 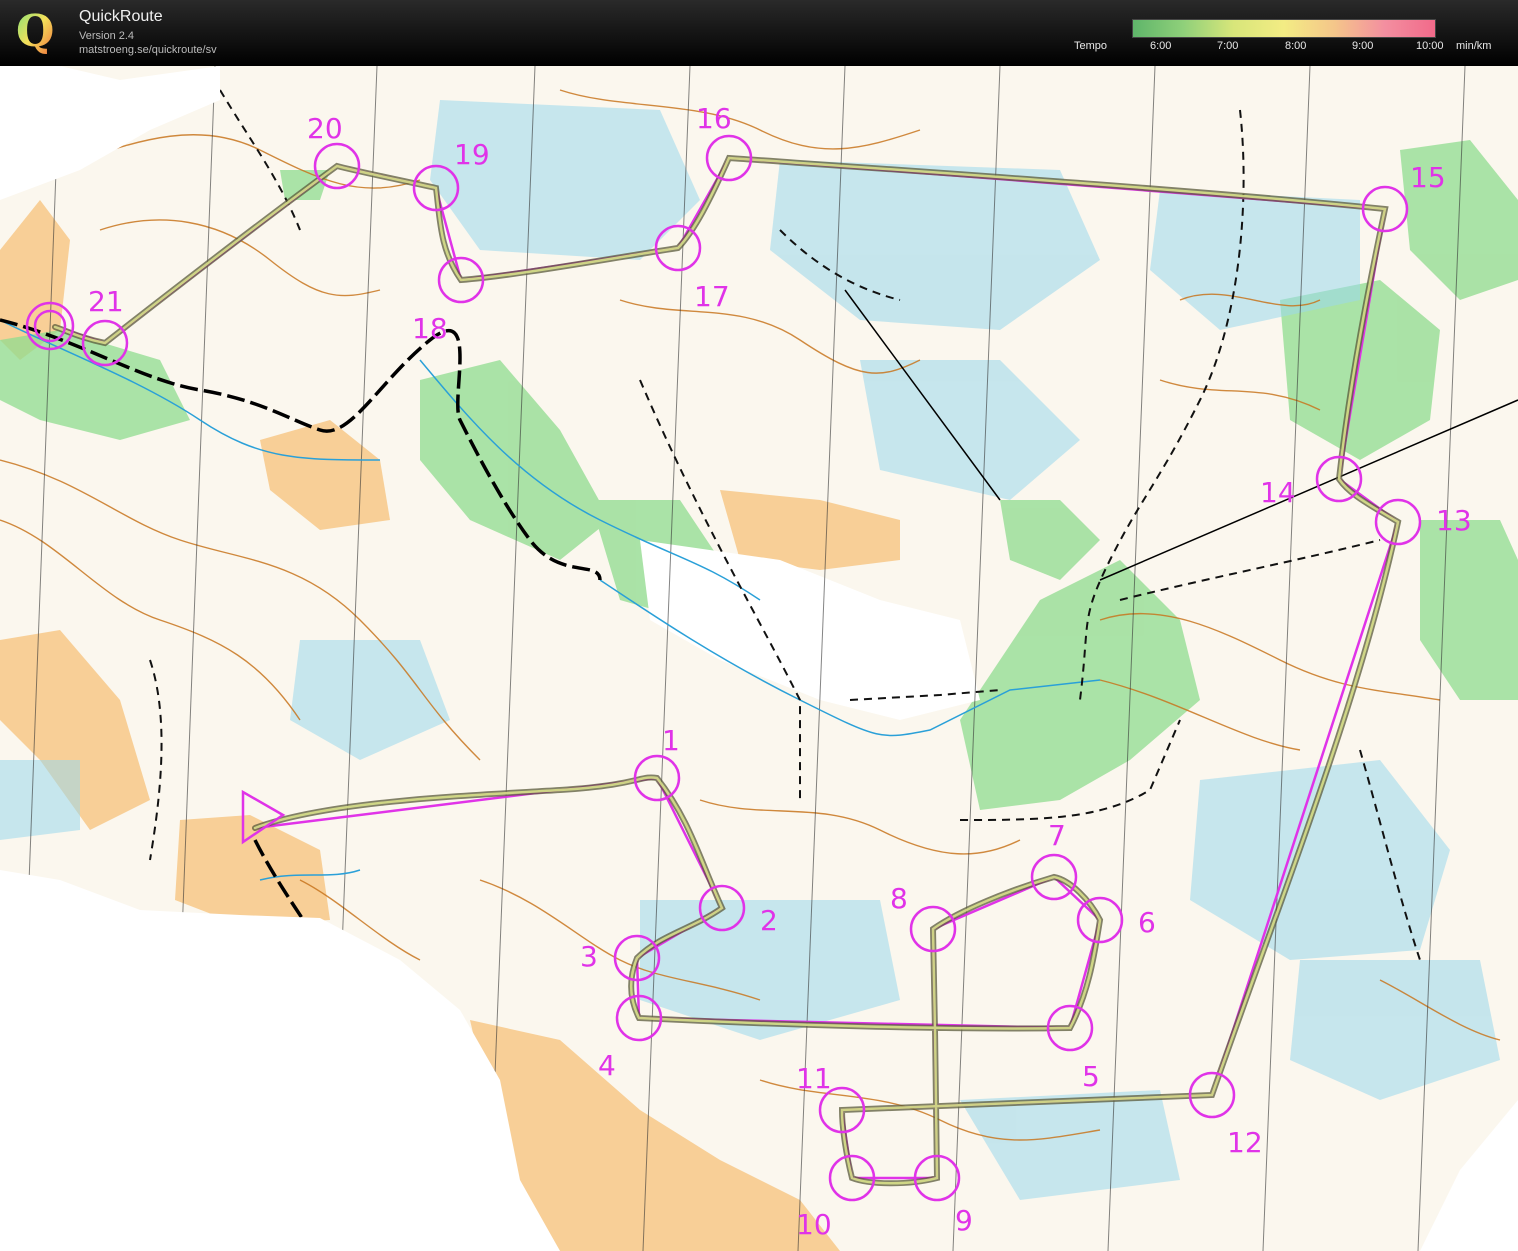 What do you see at coordinates (1057, 835) in the screenshot?
I see `control-number: 7` at bounding box center [1057, 835].